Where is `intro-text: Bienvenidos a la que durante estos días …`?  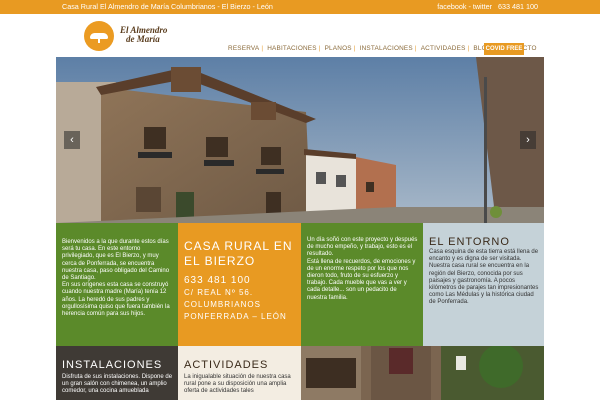 intro-text: Bienvenidos a la que durante estos días … is located at coordinates (116, 278).